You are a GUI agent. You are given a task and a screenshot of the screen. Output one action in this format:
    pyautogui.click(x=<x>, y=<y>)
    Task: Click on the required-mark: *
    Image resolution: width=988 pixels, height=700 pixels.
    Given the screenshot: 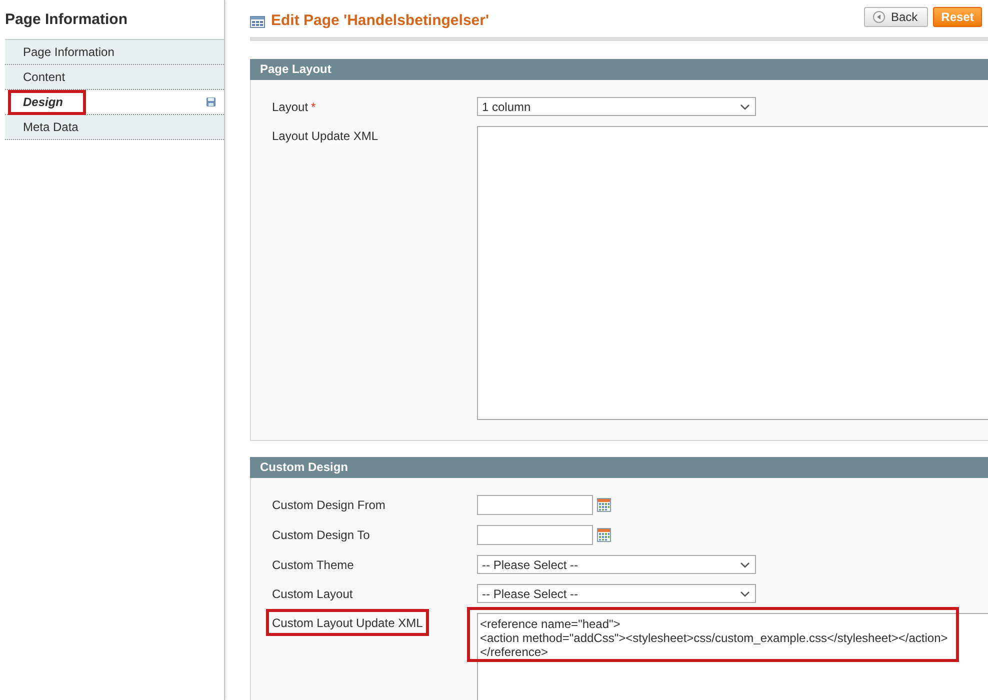 What is the action you would take?
    pyautogui.click(x=313, y=107)
    